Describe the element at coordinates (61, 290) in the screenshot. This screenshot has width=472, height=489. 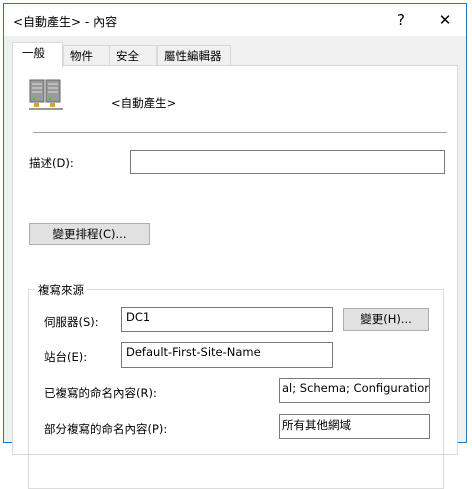
I see `group-title: 複寫來源` at that location.